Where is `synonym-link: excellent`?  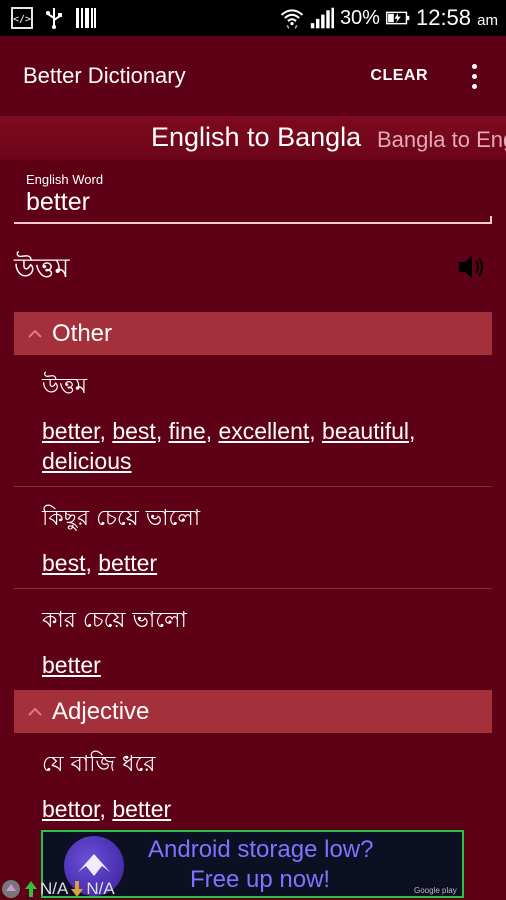 synonym-link: excellent is located at coordinates (263, 431).